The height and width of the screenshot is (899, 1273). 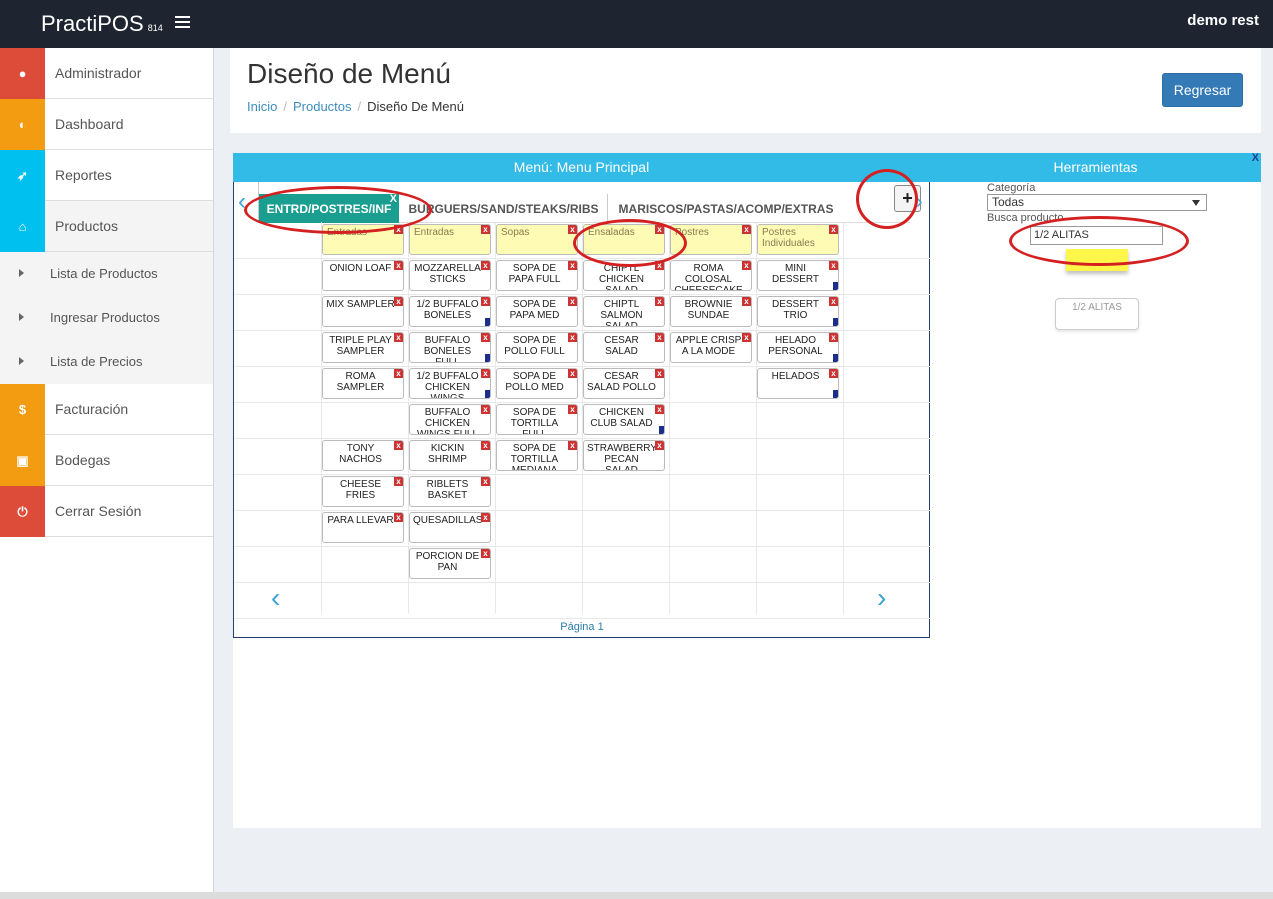 I want to click on product-cell: SOPA DE TORTILLA MEDIANA x, so click(x=537, y=455).